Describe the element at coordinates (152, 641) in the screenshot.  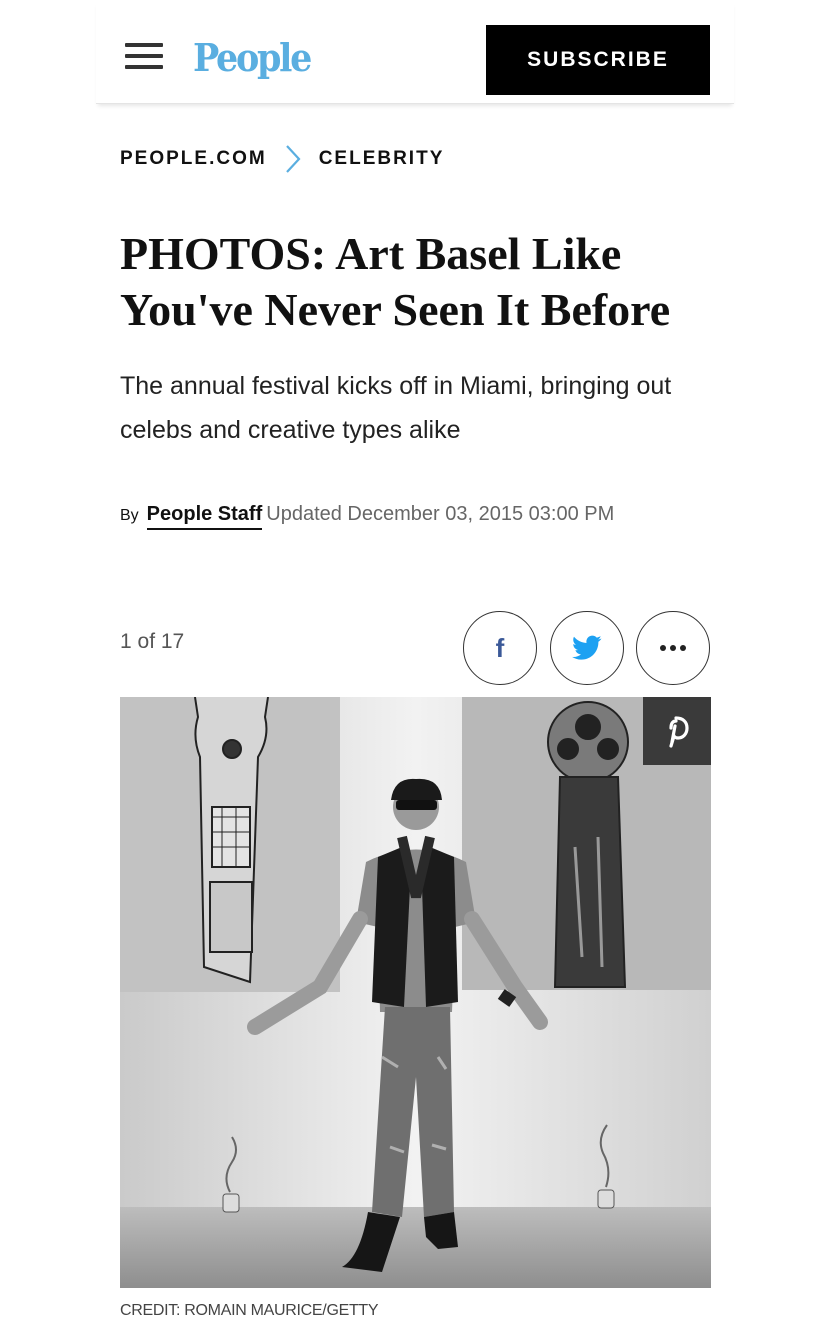
I see `gallery-counter: 1 of 17` at that location.